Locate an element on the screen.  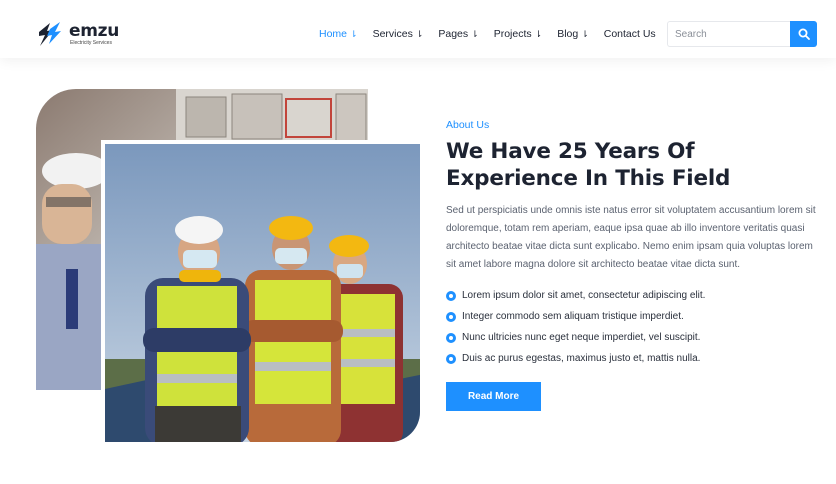
search-icon is located at coordinates (804, 34).